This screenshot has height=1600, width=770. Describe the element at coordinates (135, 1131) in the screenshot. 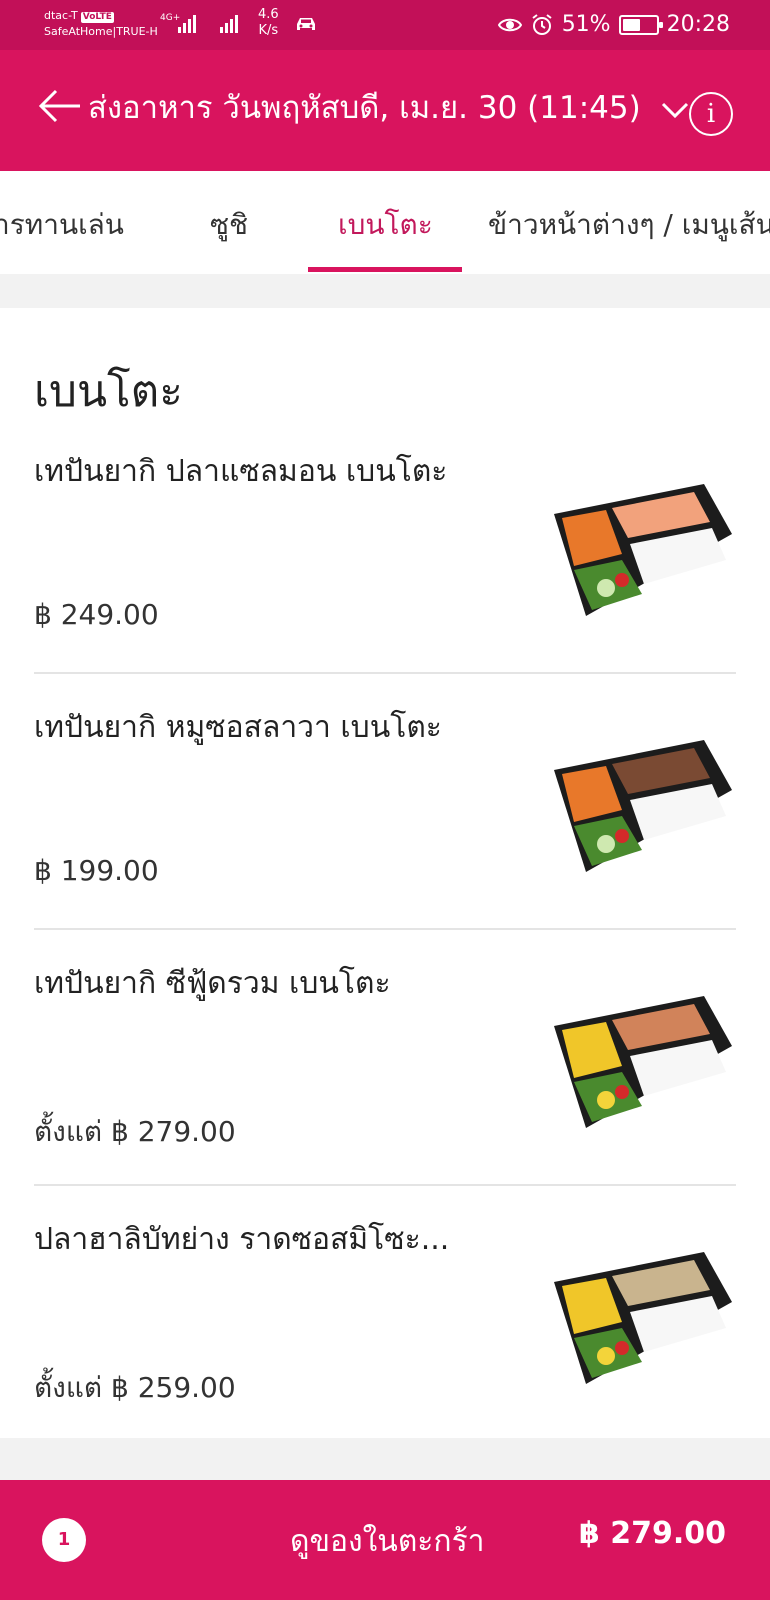

I see `item-price: ตั้งแต่ ฿ 279.00` at that location.